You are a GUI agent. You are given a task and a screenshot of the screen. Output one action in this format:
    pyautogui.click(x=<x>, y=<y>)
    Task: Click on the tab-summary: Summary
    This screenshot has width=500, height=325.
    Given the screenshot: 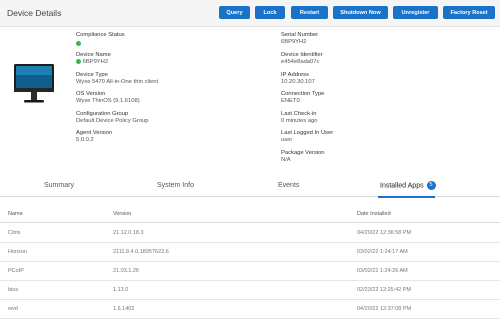 What is the action you would take?
    pyautogui.click(x=59, y=185)
    